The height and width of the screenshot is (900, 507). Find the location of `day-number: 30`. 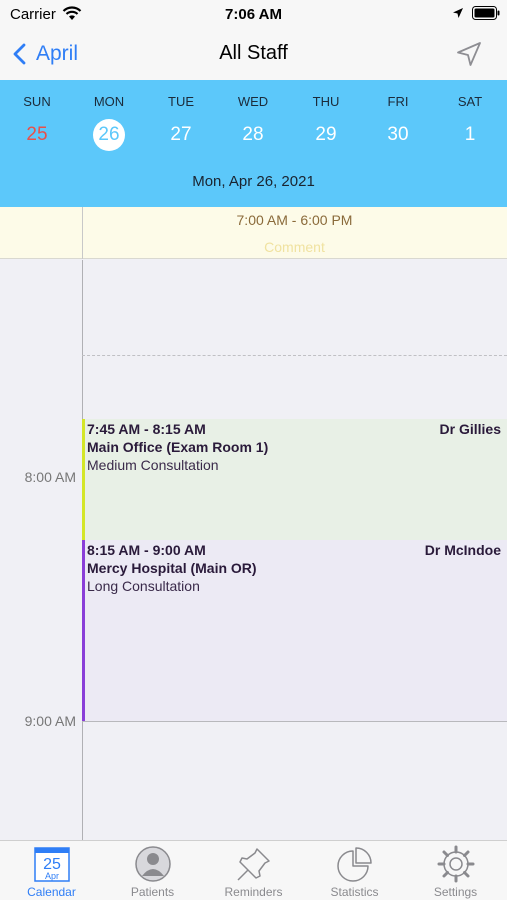

day-number: 30 is located at coordinates (398, 134).